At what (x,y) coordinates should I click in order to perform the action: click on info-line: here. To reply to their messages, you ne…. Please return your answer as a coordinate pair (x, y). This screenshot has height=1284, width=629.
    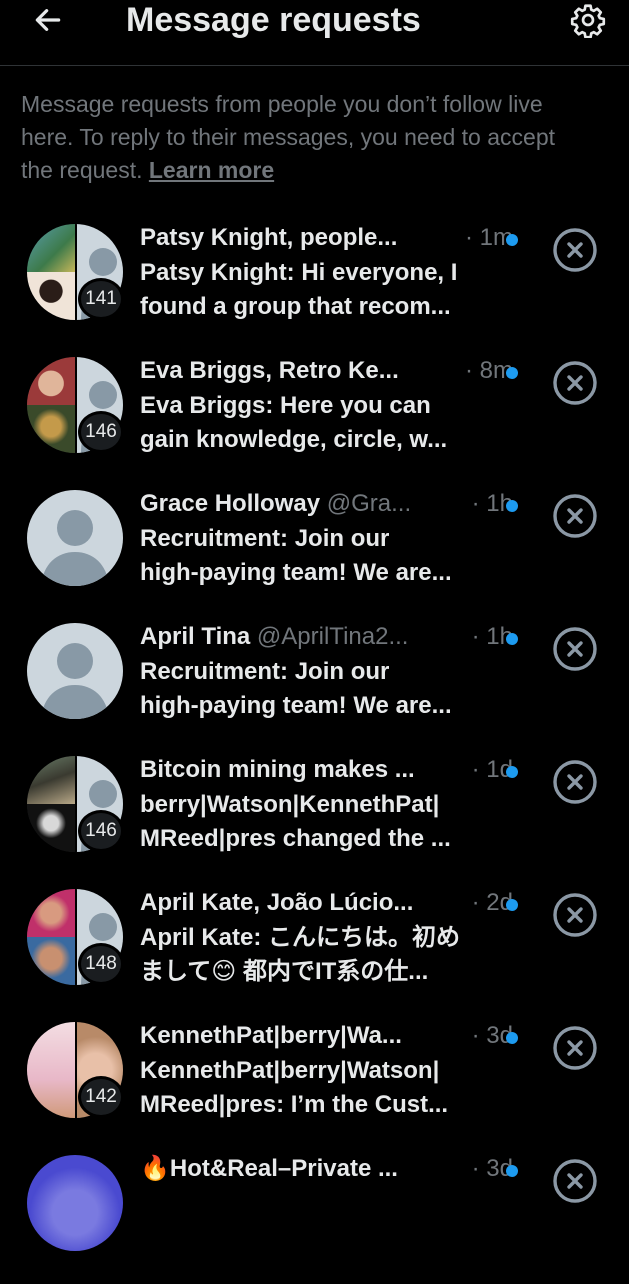
    Looking at the image, I should click on (288, 137).